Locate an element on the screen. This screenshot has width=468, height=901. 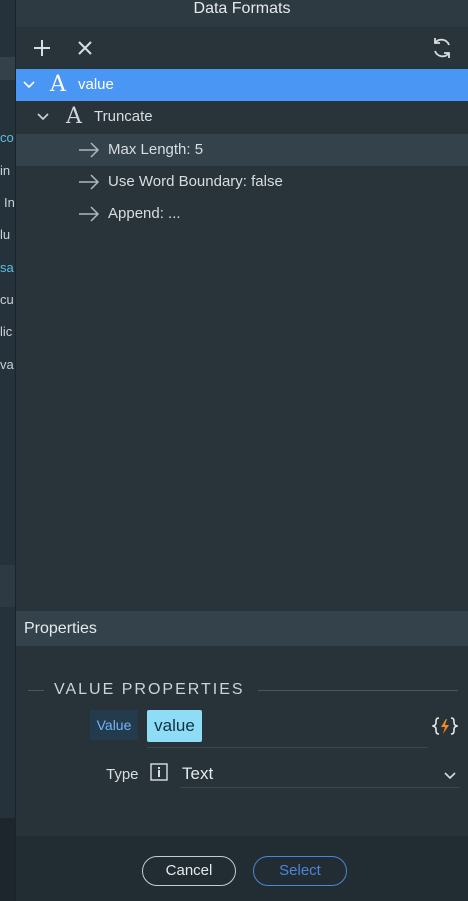
properties-header: Properties is located at coordinates (242, 628).